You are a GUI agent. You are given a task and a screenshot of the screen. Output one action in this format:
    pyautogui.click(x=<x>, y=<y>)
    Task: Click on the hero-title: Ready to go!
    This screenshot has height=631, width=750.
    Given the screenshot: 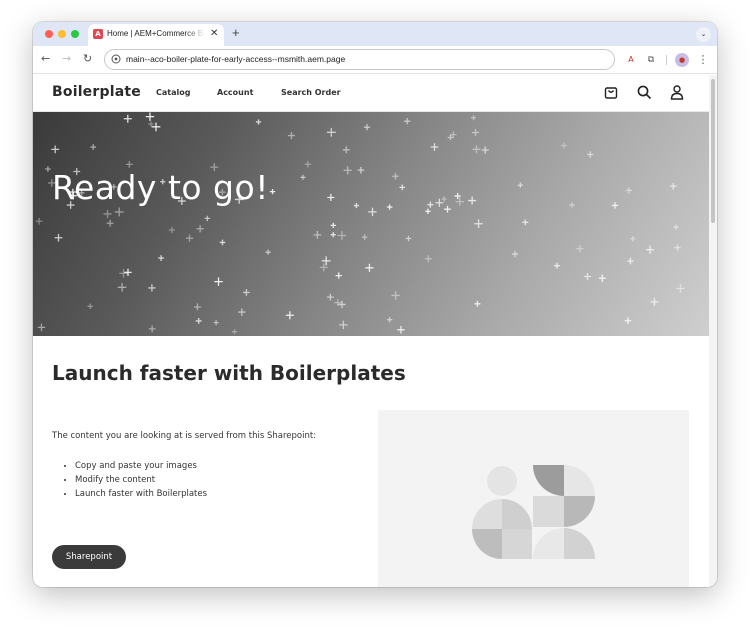 What is the action you would take?
    pyautogui.click(x=160, y=187)
    